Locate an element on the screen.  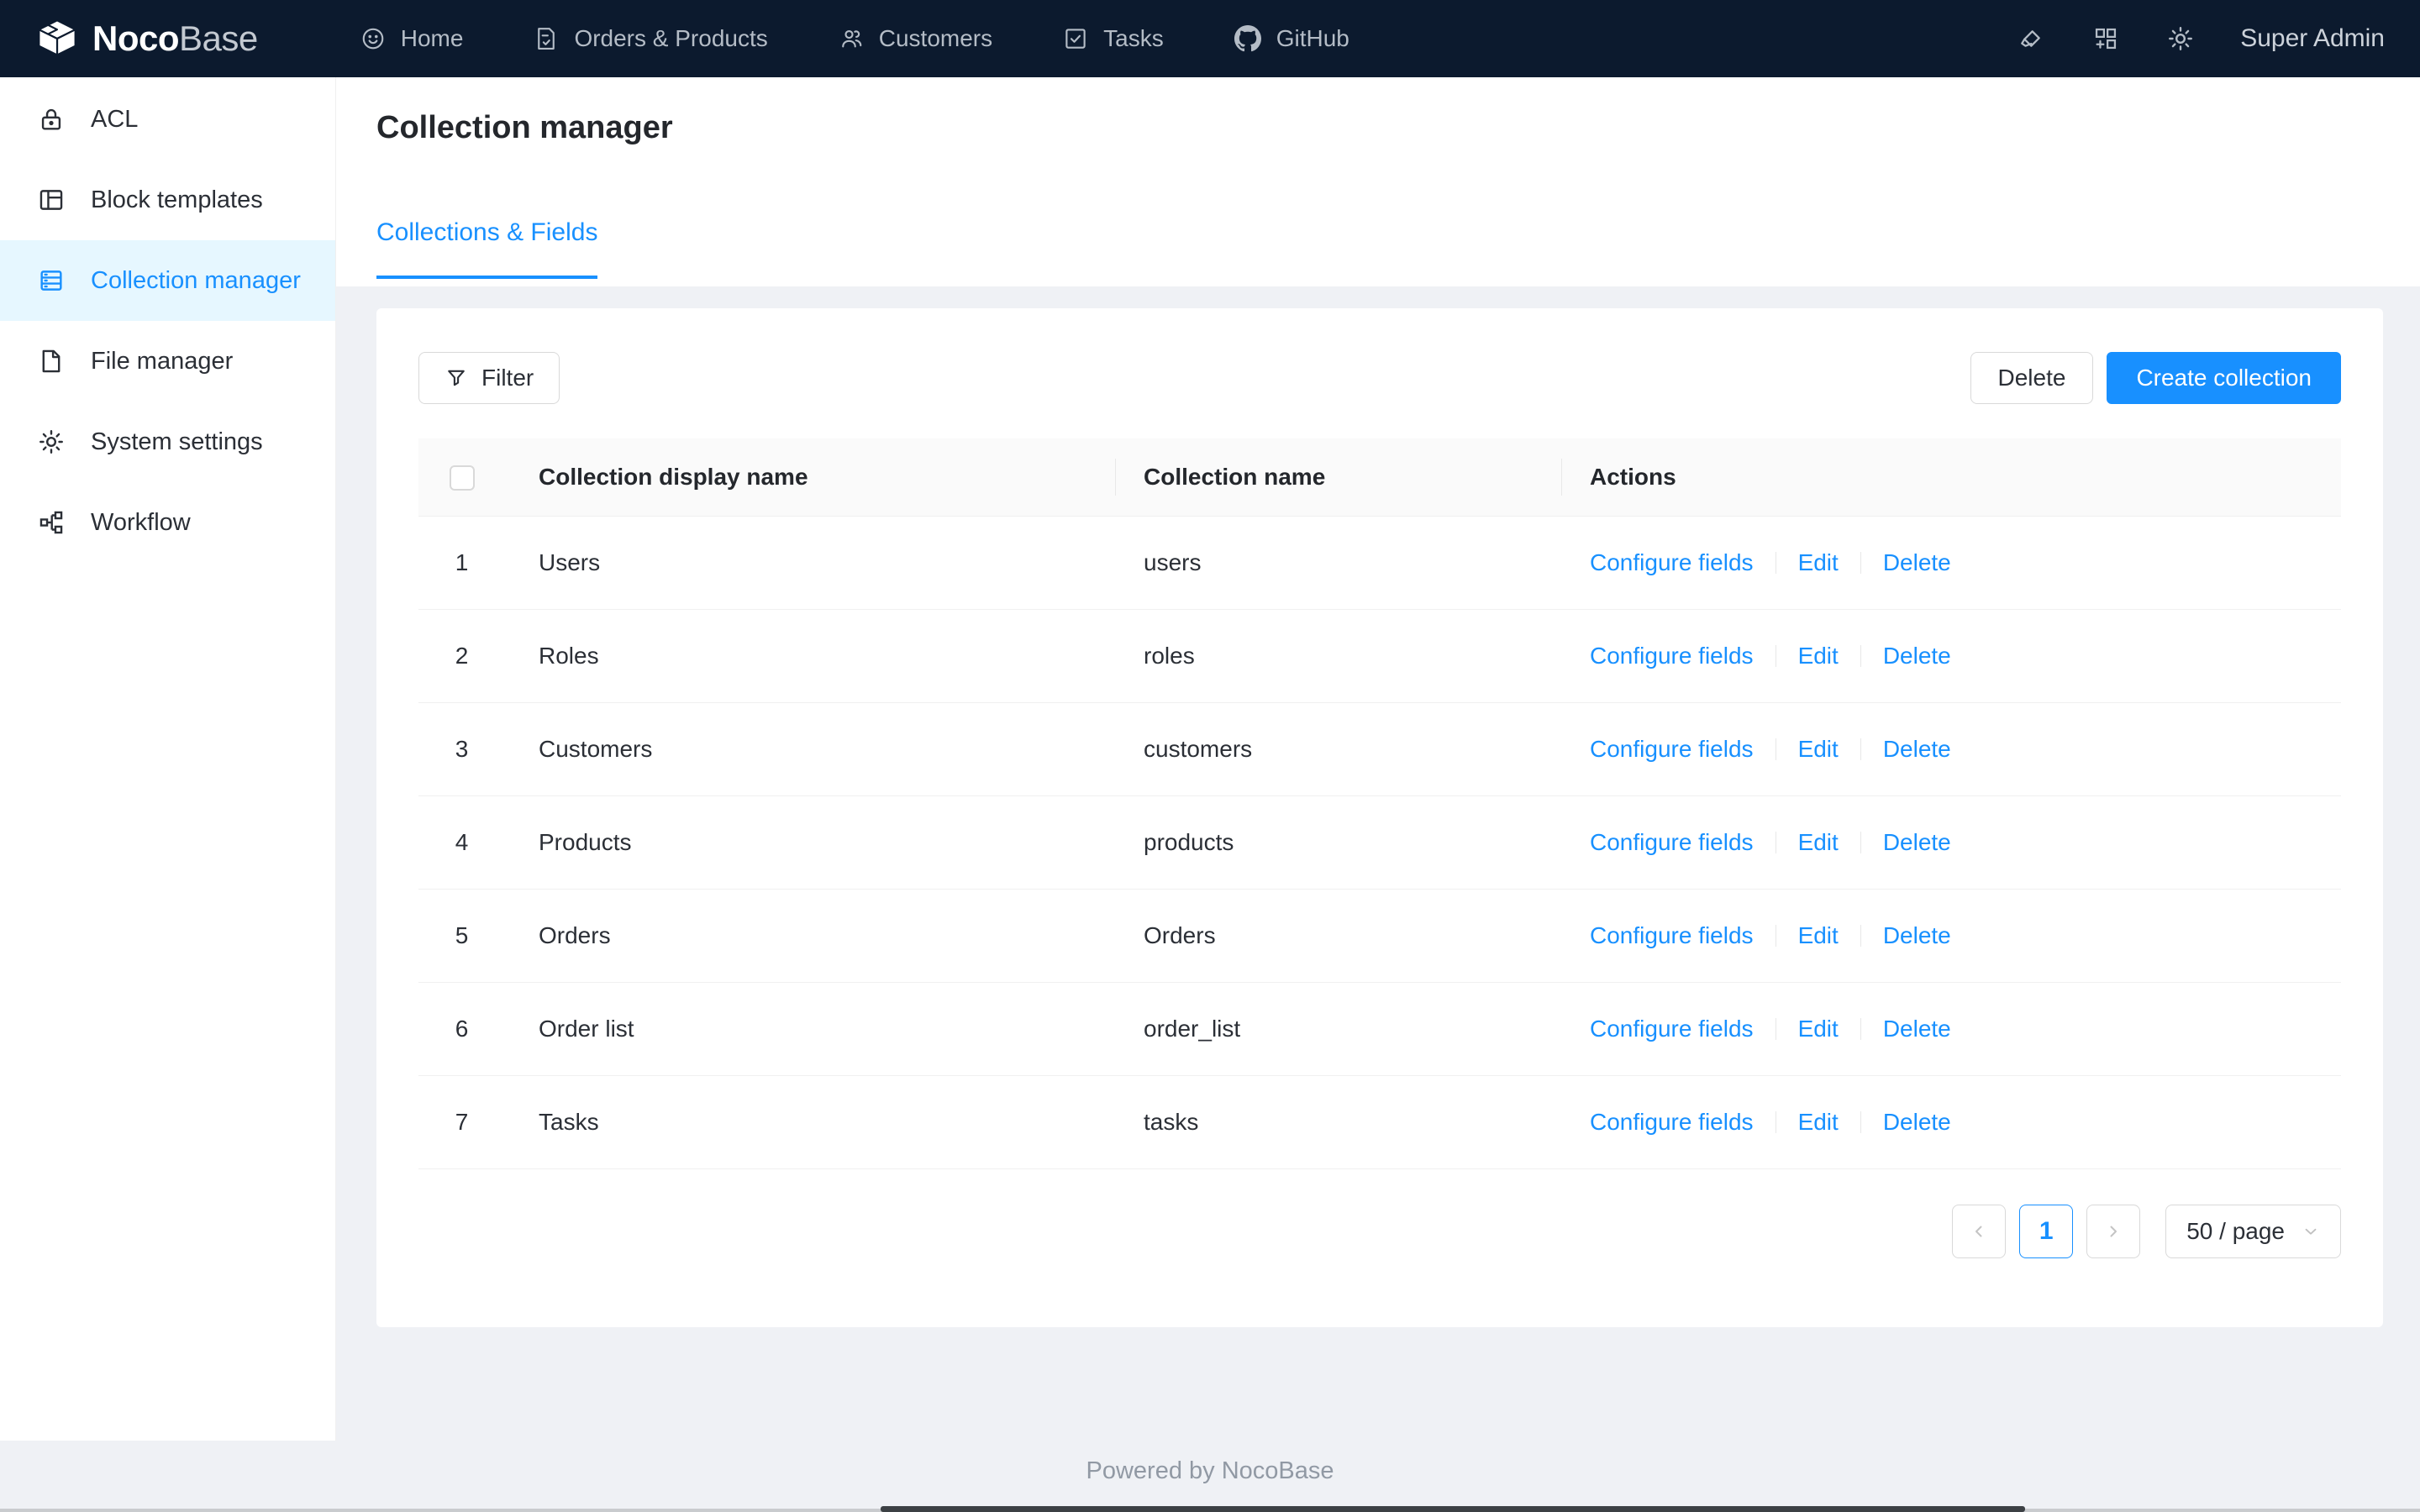
row-index: 3 is located at coordinates (462, 749).